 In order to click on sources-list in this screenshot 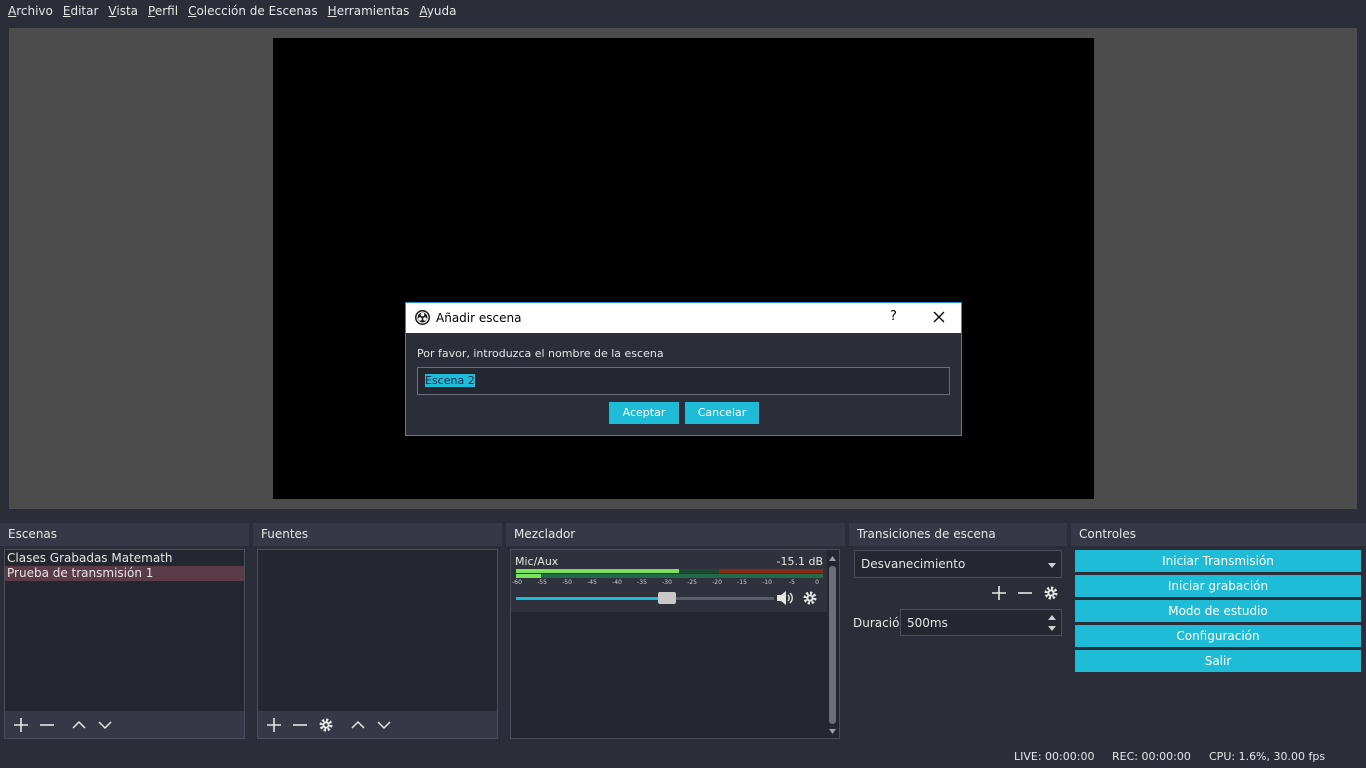, I will do `click(377, 644)`.